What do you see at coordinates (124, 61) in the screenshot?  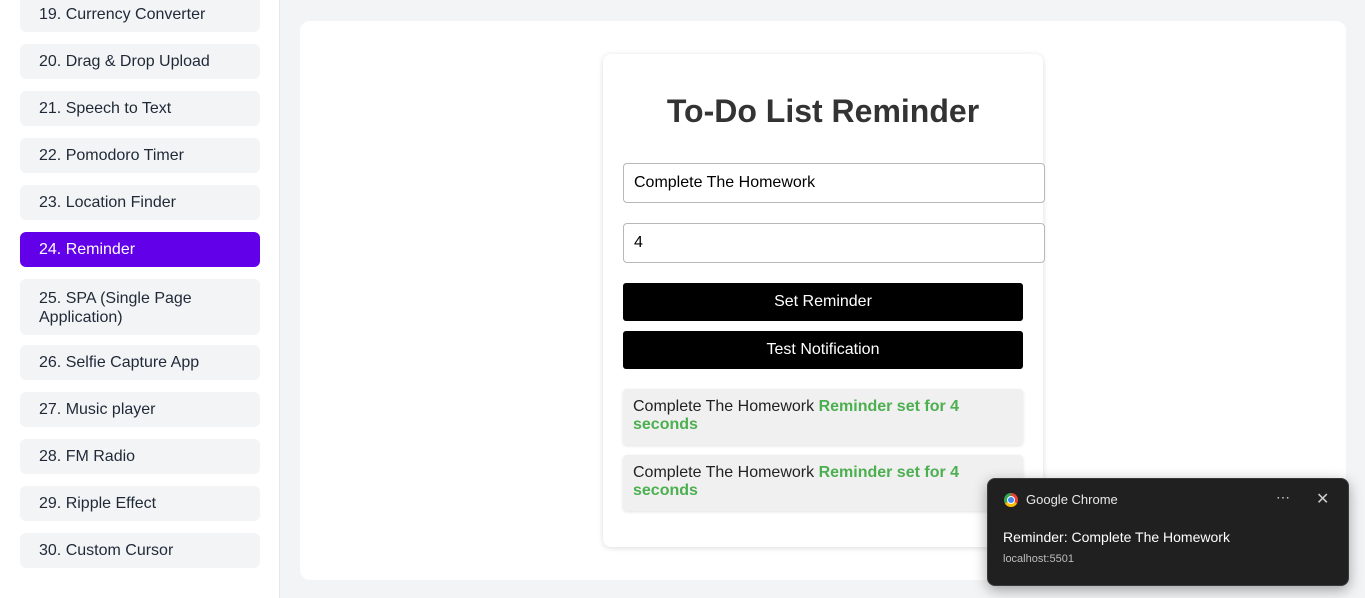 I see `sidebar-item-label: 20. Drag & Drop Upload` at bounding box center [124, 61].